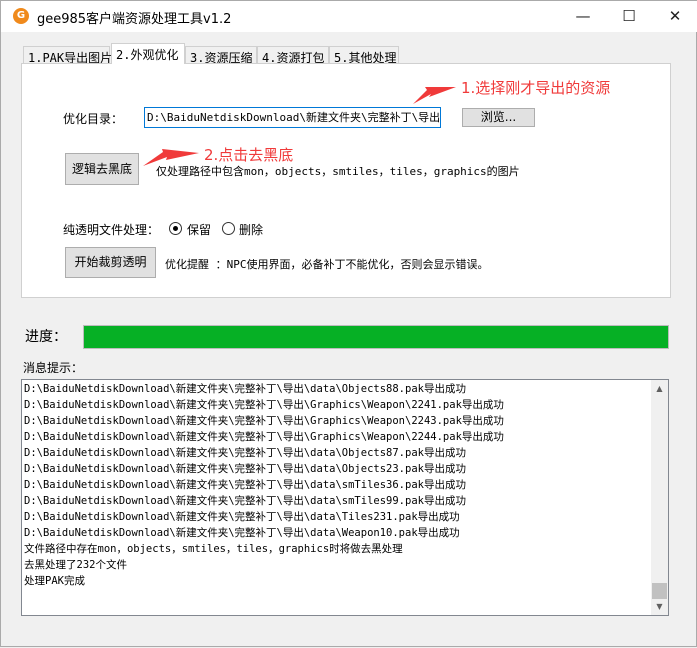 Image resolution: width=697 pixels, height=648 pixels. What do you see at coordinates (299, 126) in the screenshot?
I see `arrow-icon` at bounding box center [299, 126].